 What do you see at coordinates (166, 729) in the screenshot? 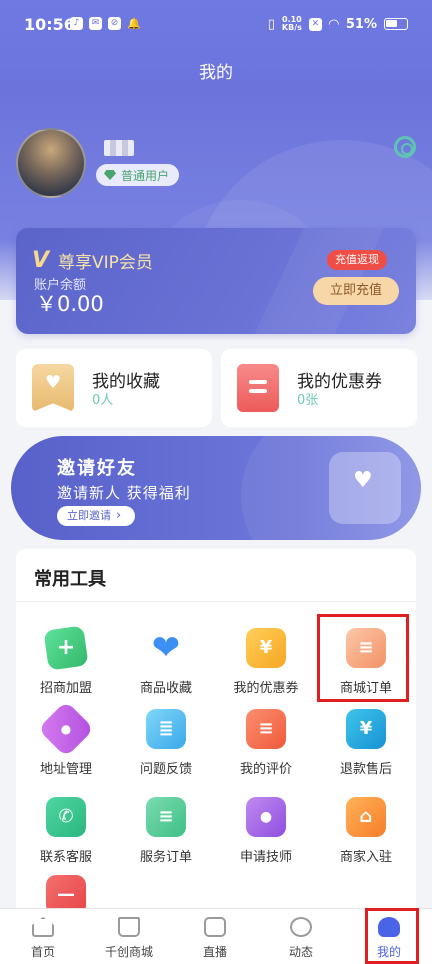
I see `feedback-icon` at bounding box center [166, 729].